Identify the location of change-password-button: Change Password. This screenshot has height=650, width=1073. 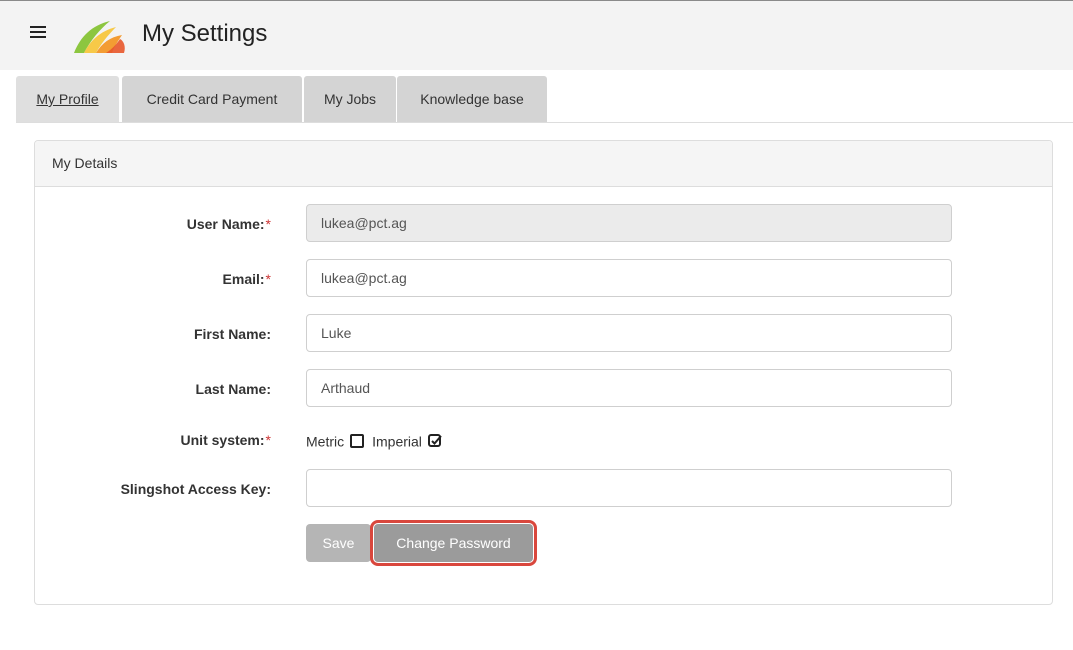
(453, 543).